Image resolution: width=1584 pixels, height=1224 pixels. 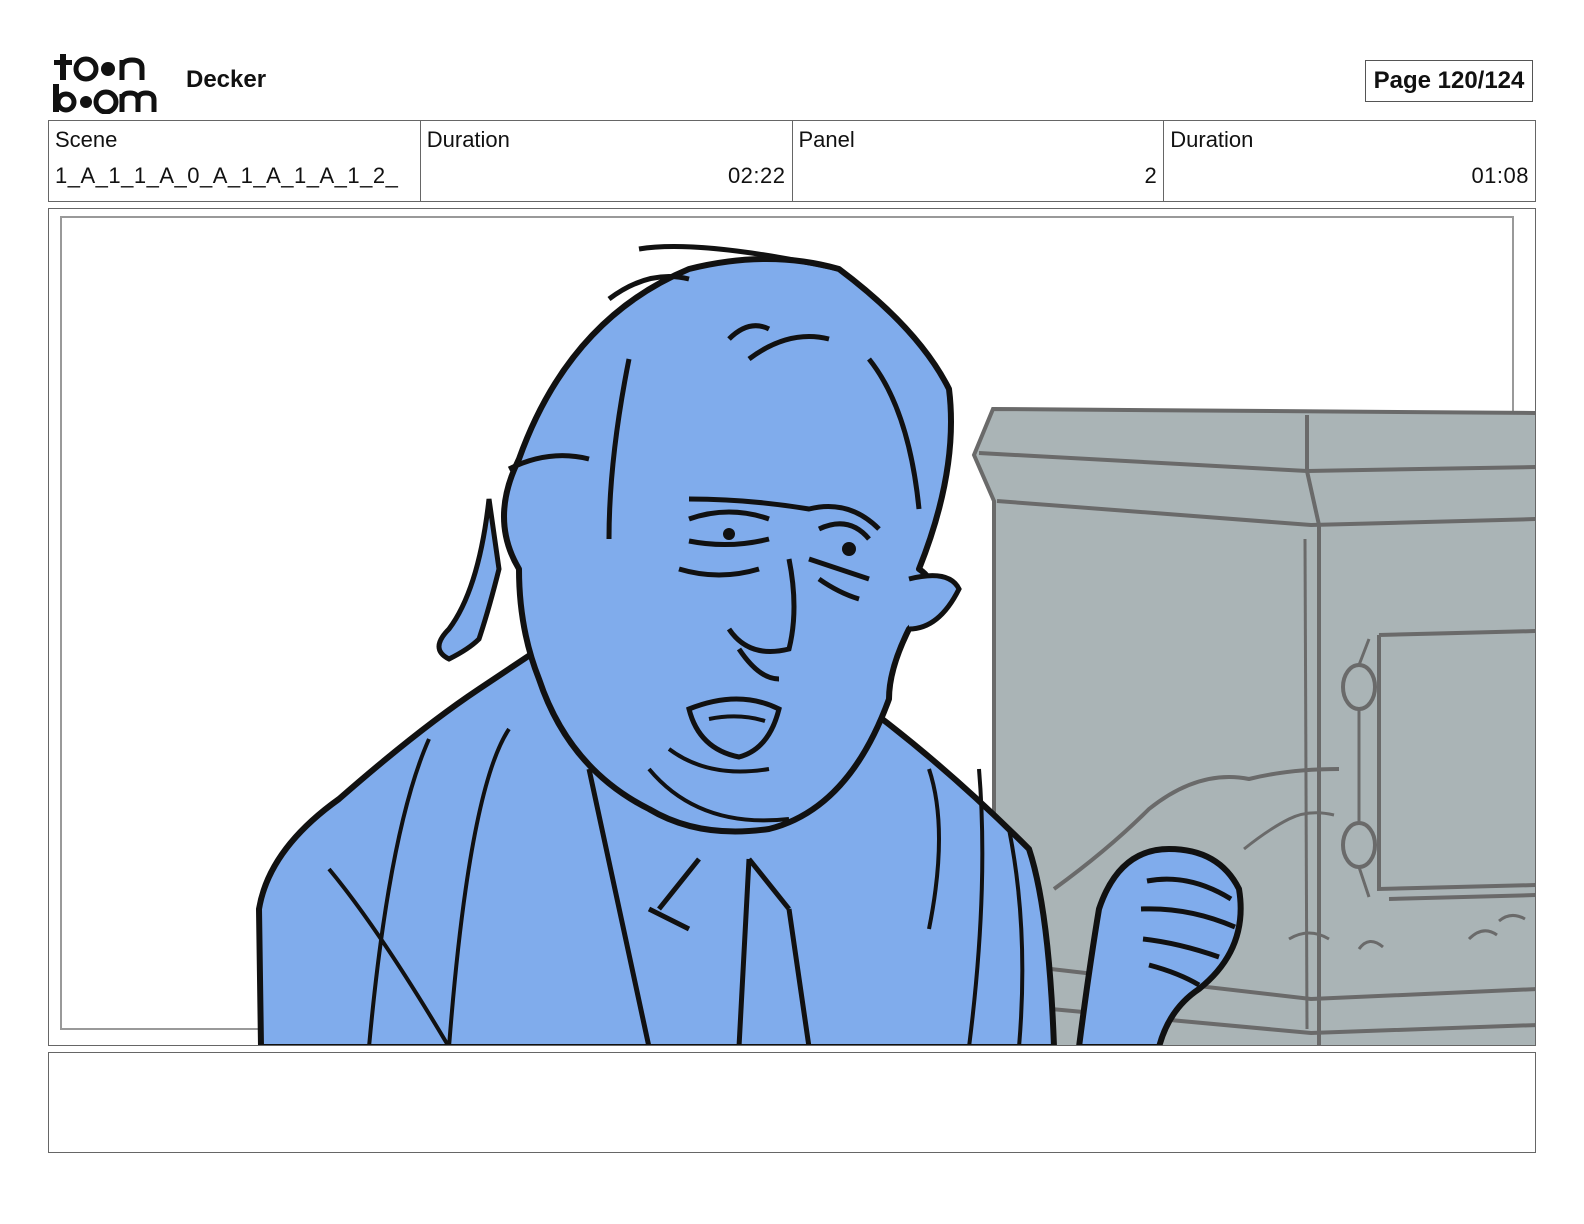 What do you see at coordinates (86, 139) in the screenshot?
I see `scene-label: Scene` at bounding box center [86, 139].